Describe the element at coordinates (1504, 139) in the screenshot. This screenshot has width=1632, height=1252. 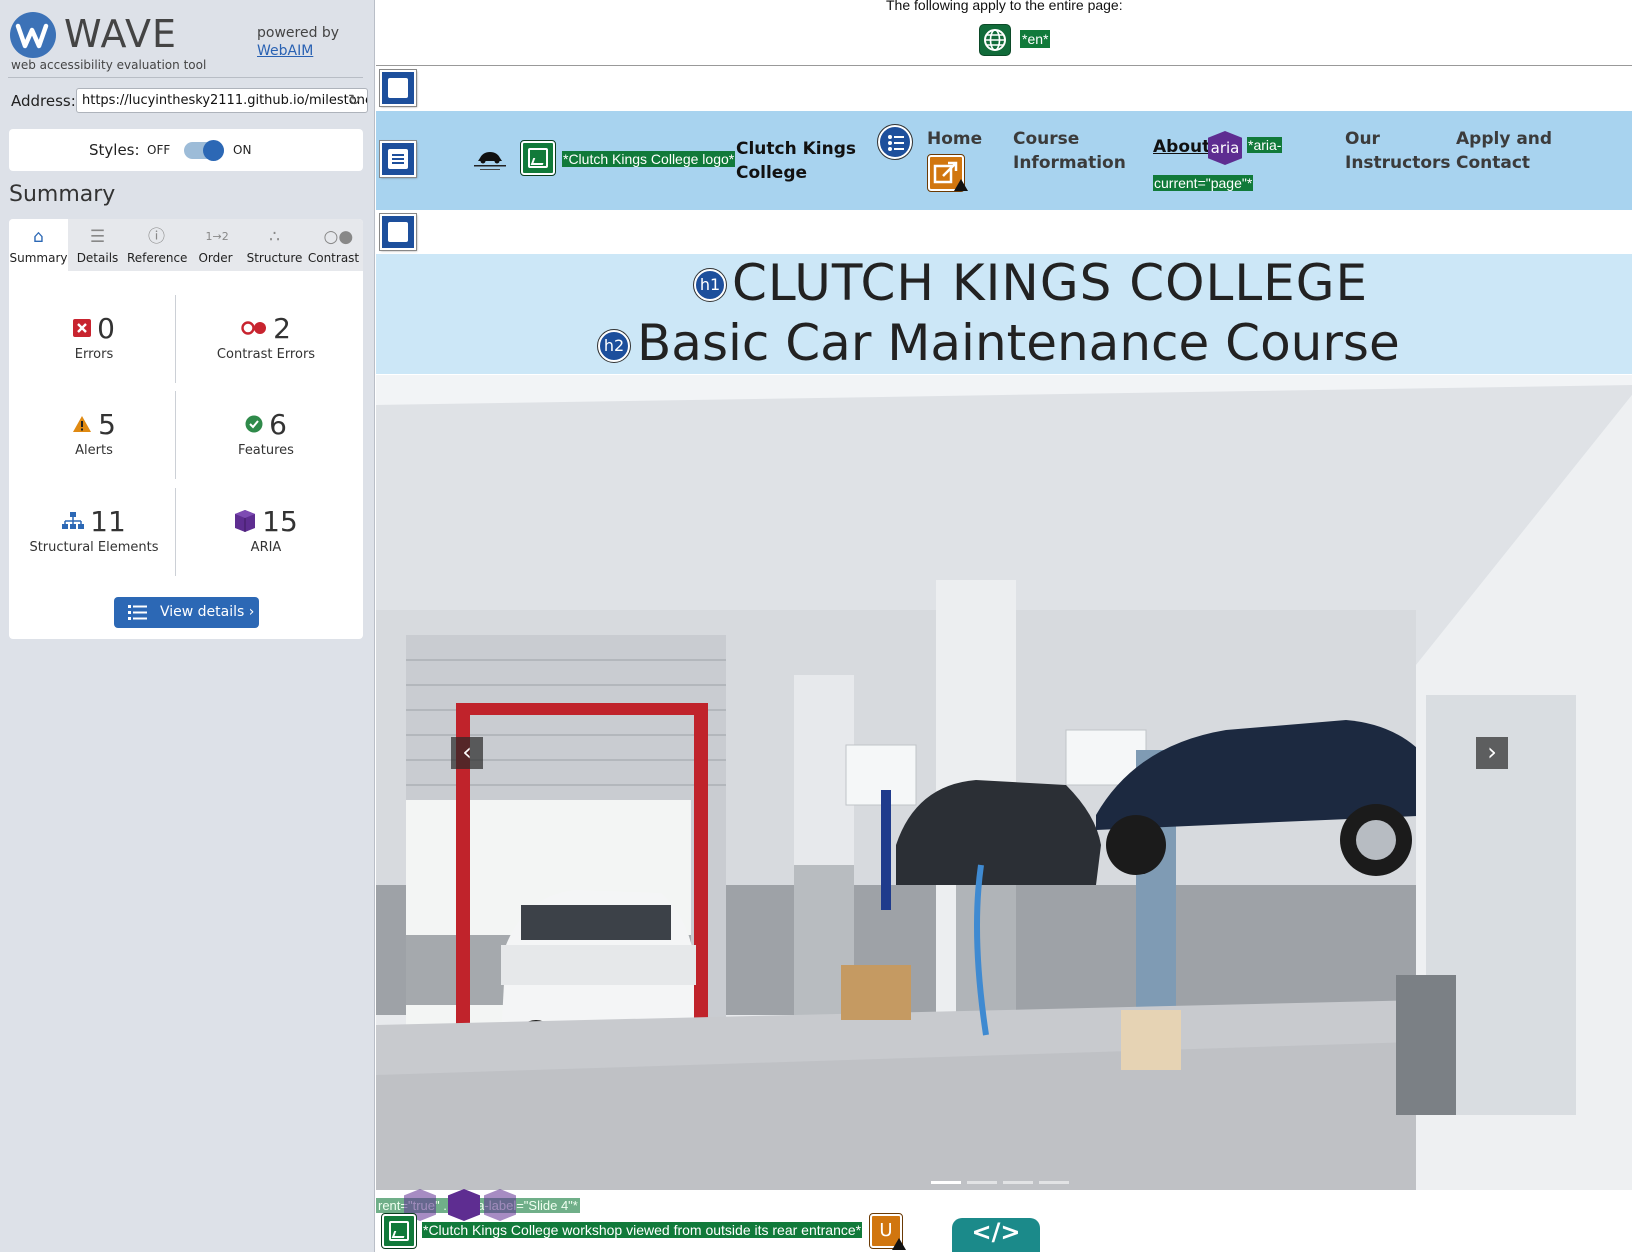
I see `nav-apply-line1: Apply and` at that location.